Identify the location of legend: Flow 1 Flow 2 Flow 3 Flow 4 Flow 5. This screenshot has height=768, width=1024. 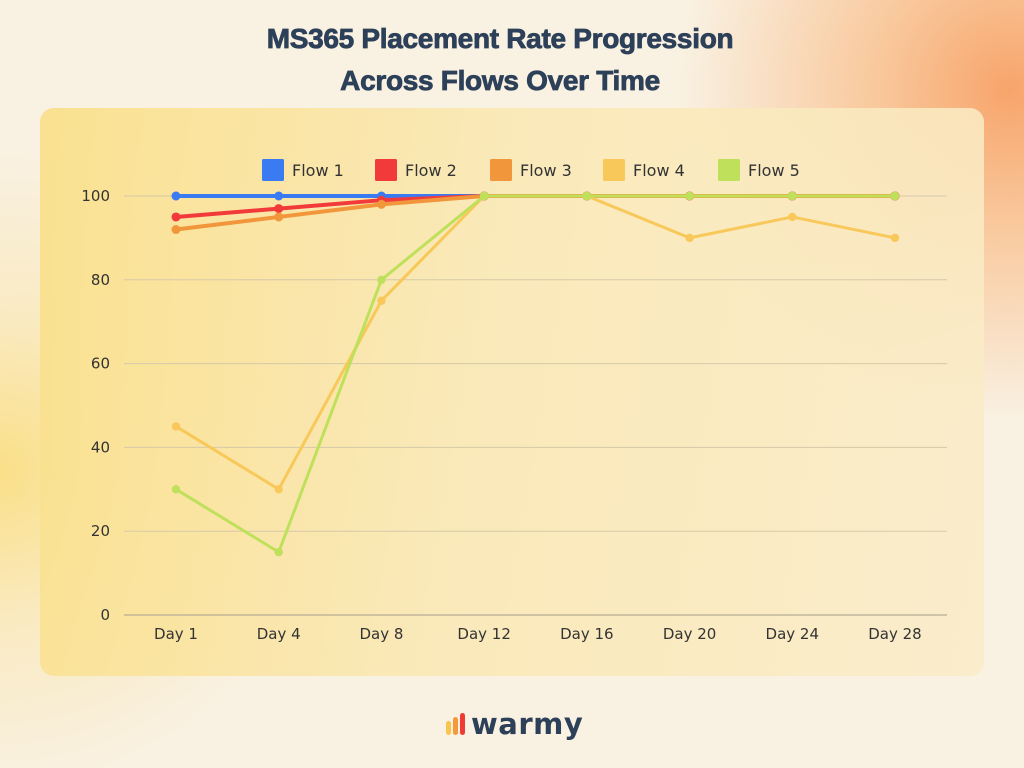
(531, 170).